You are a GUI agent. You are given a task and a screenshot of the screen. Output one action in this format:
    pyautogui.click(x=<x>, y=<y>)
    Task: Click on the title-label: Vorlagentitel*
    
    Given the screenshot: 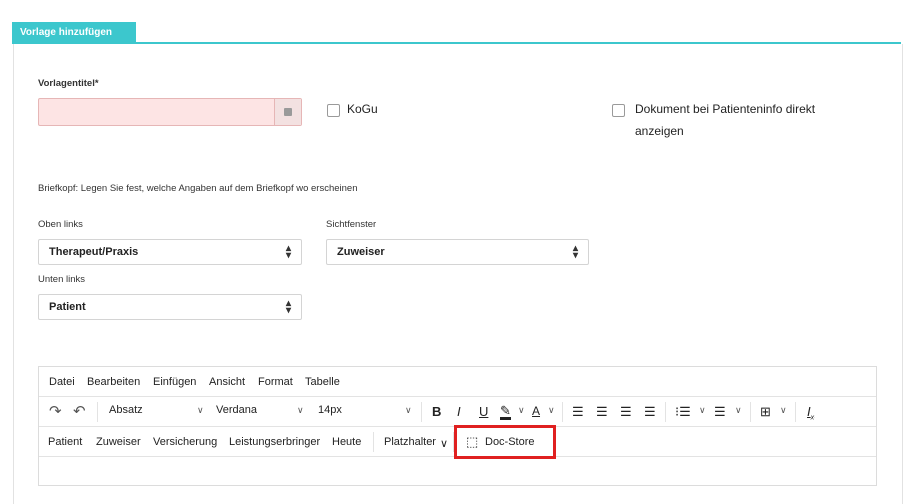 What is the action you would take?
    pyautogui.click(x=68, y=83)
    